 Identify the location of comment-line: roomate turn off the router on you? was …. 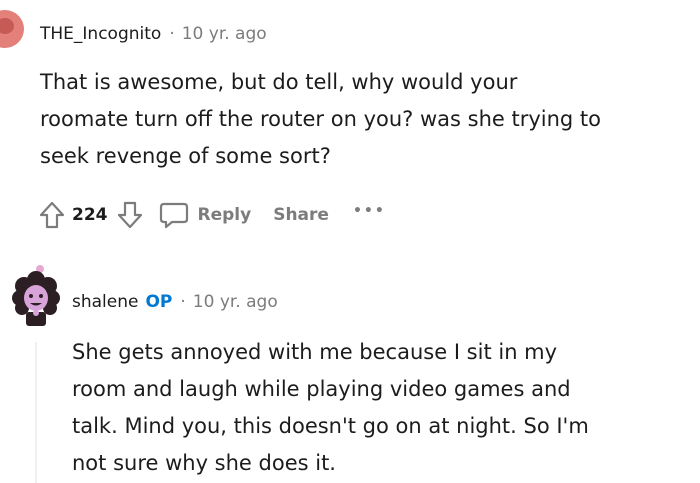
(321, 119).